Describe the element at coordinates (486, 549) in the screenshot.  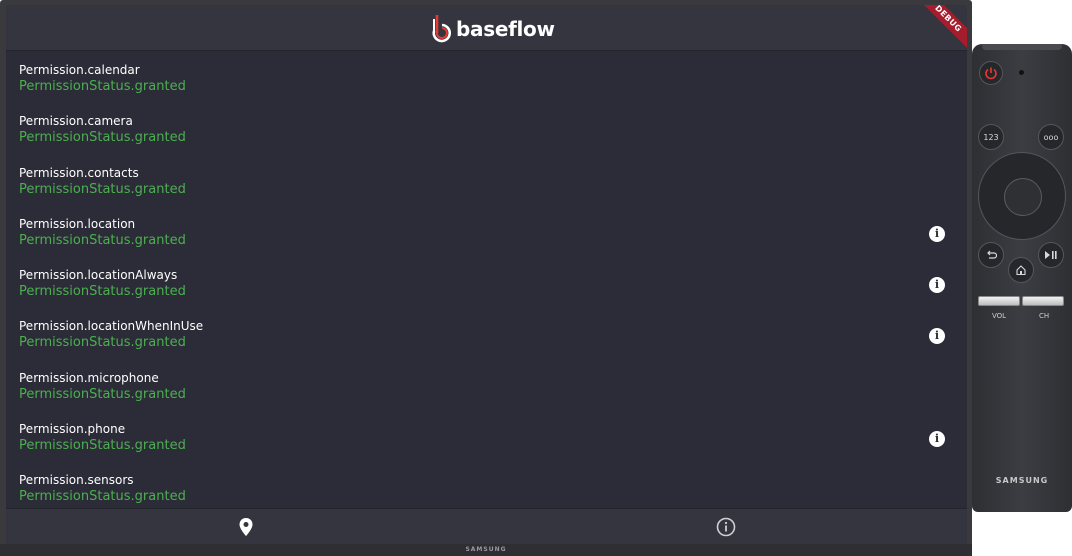
I see `tv-brand: SAMSUNG` at that location.